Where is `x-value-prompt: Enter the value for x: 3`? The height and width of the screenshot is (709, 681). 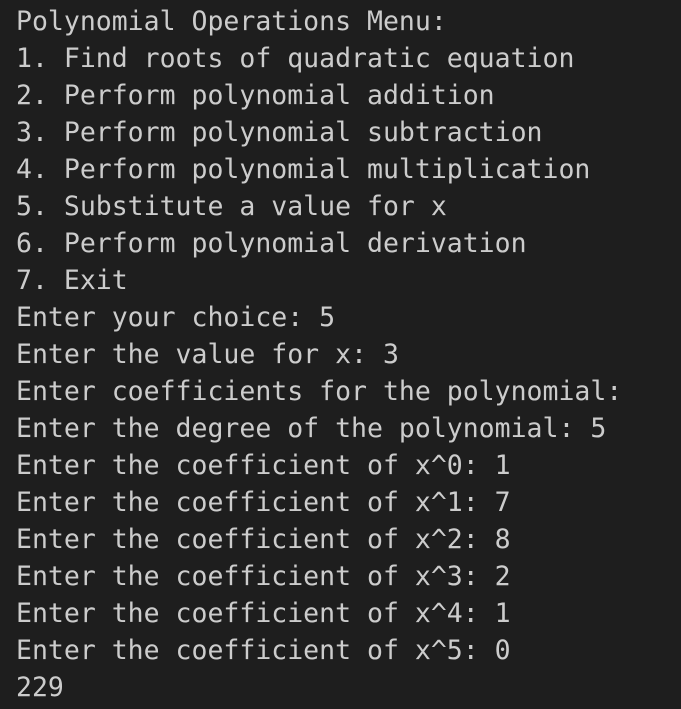 x-value-prompt: Enter the value for x: 3 is located at coordinates (207, 354).